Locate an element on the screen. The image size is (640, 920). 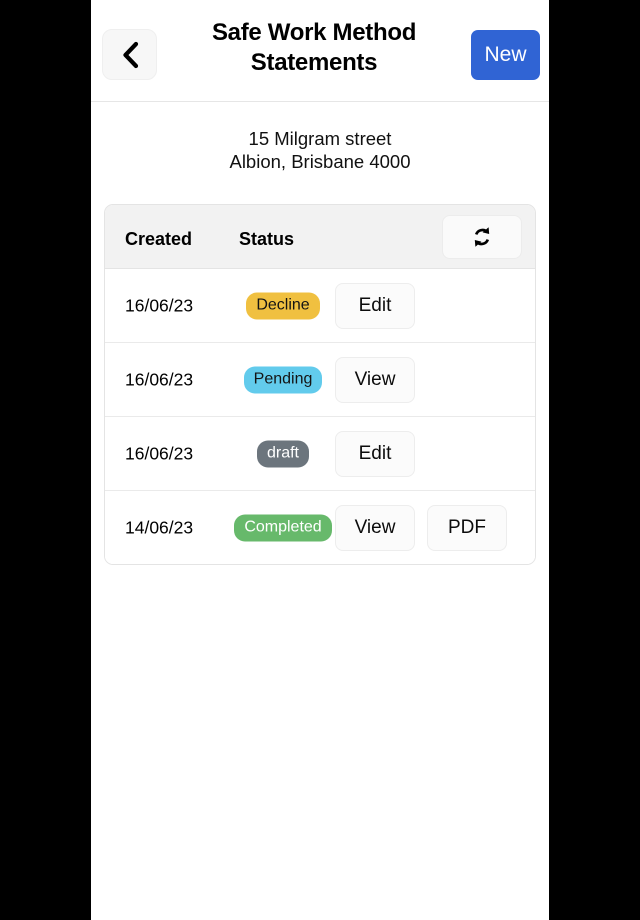
page-title: Safe Work Method Statements is located at coordinates (314, 48).